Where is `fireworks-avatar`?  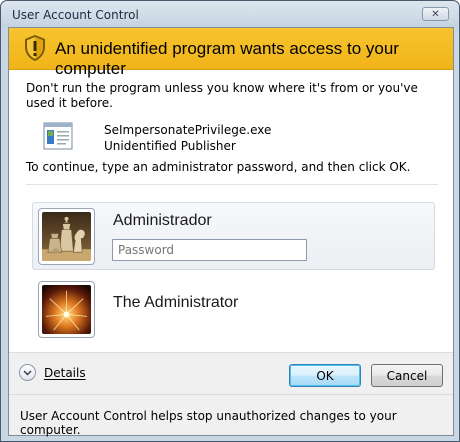 fireworks-avatar is located at coordinates (66, 309).